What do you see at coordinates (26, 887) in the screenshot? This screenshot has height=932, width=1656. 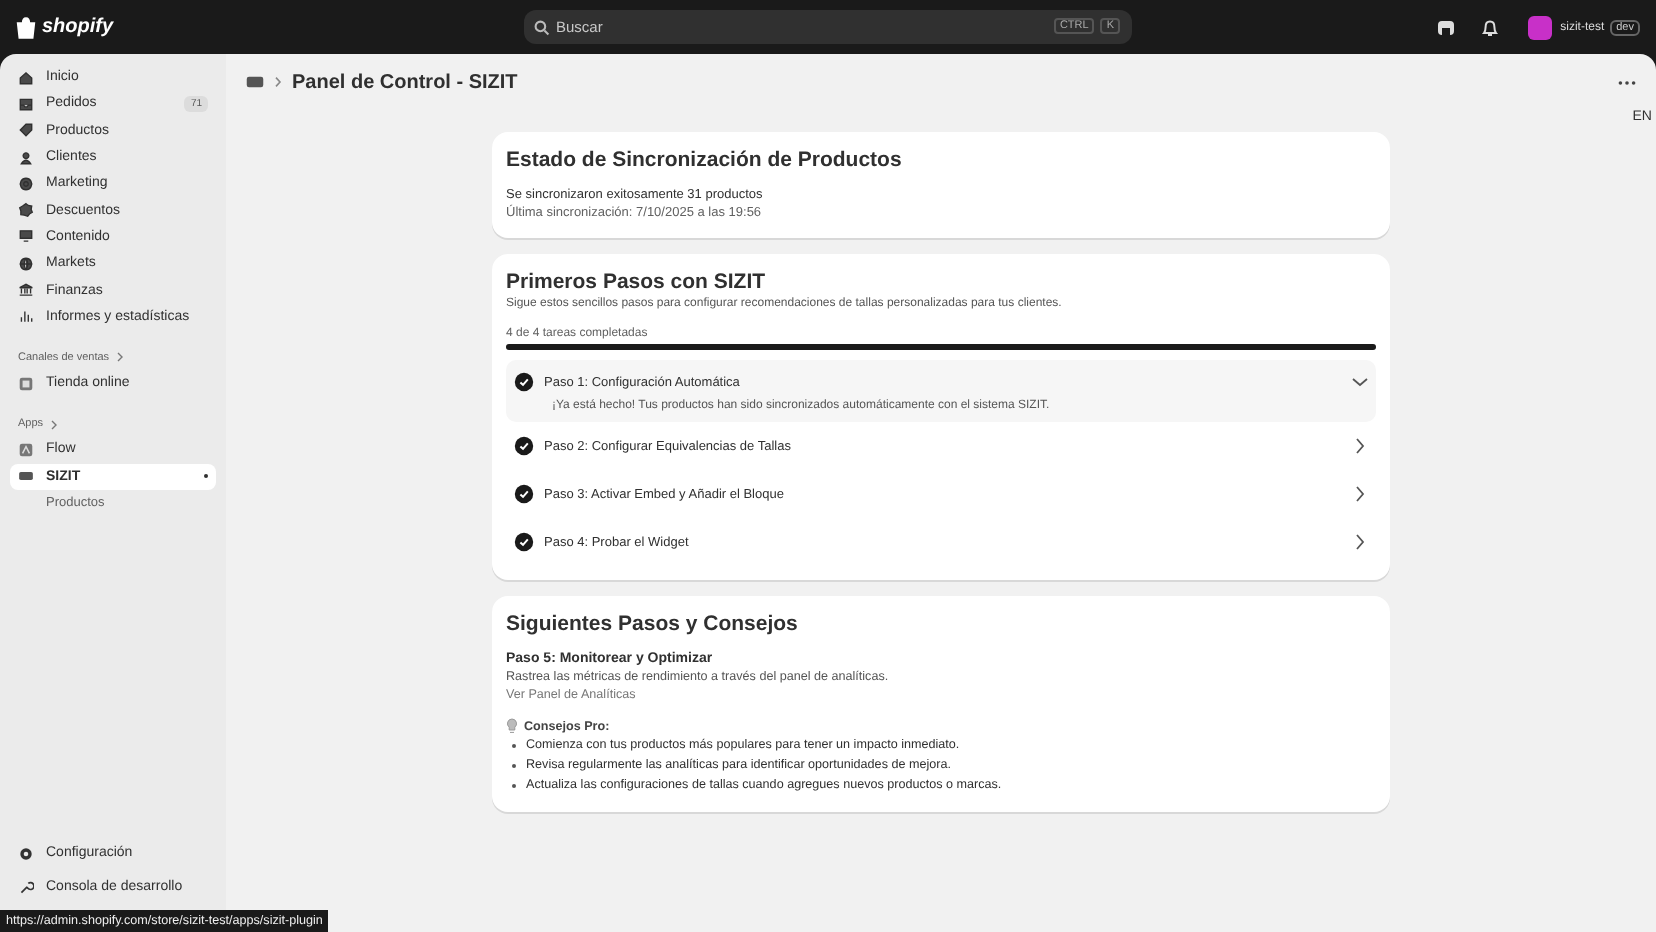 I see `wrench-icon` at bounding box center [26, 887].